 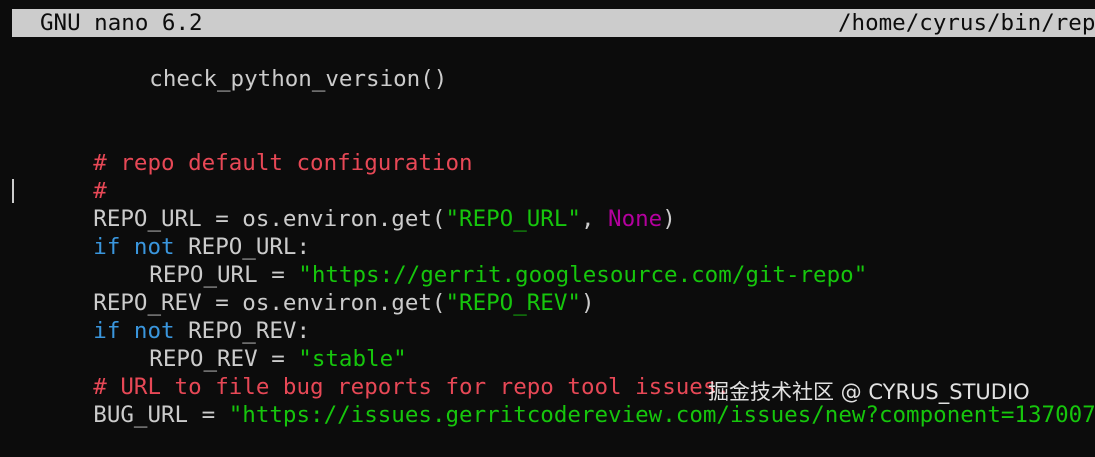 What do you see at coordinates (553, 288) in the screenshot?
I see `code-line: REPO_REV = os.environ.get("REPO_REV")` at bounding box center [553, 288].